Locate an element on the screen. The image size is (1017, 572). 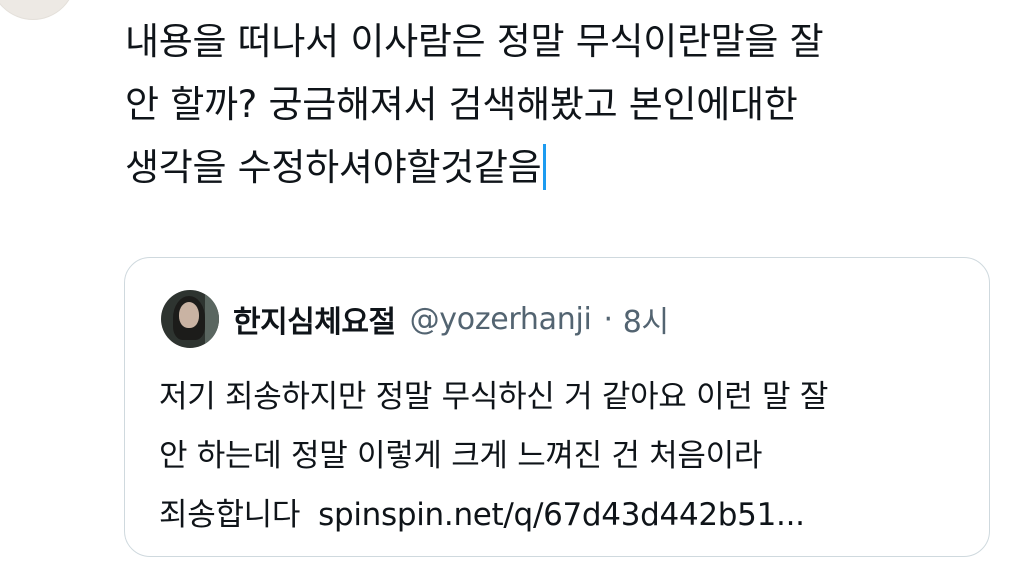
author-avatar is located at coordinates (38, 10).